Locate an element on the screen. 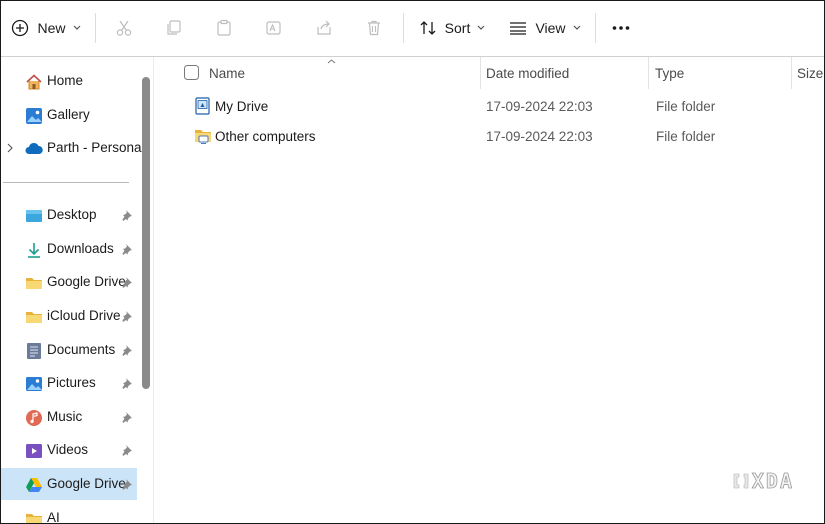 Image resolution: width=825 pixels, height=524 pixels. sort-label: Sort is located at coordinates (457, 28).